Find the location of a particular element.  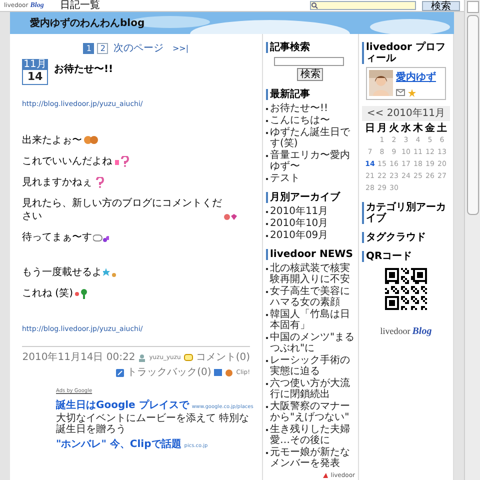

sidebar-heading: カテゴリ別アーカイブ is located at coordinates (406, 213).